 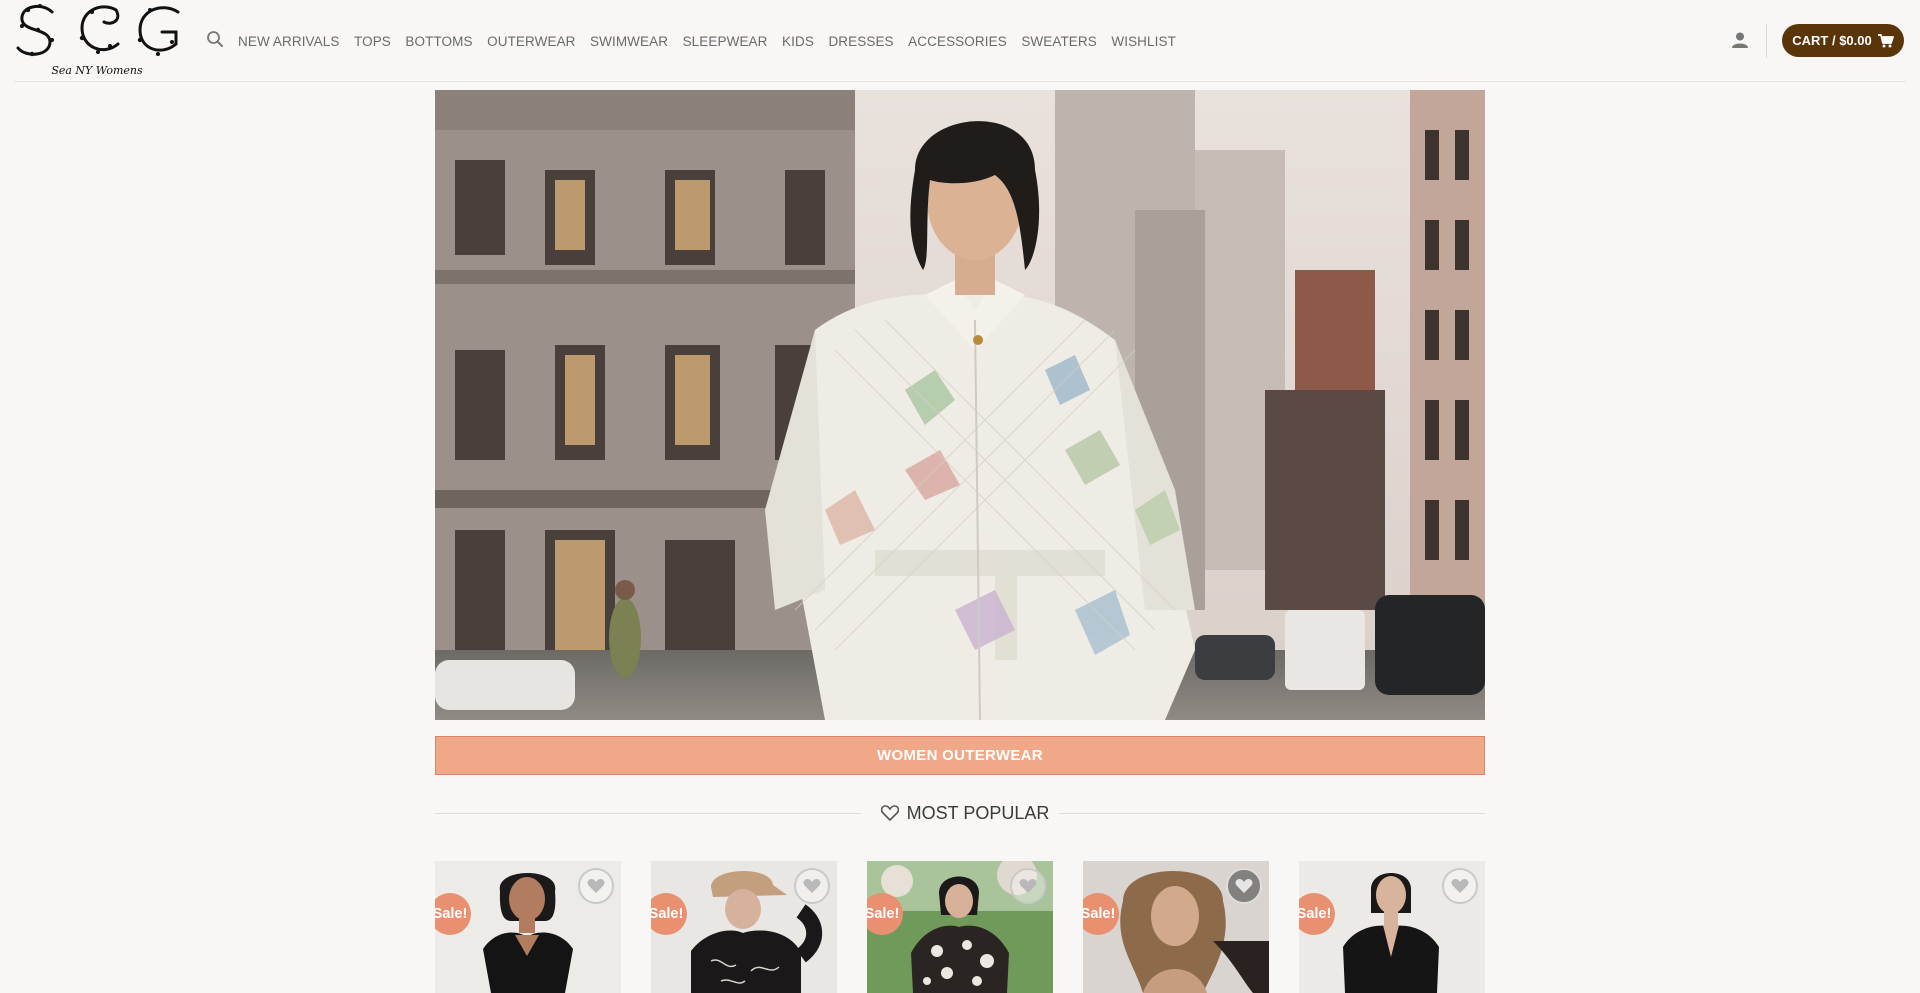 What do you see at coordinates (648, 813) in the screenshot?
I see `divider-left` at bounding box center [648, 813].